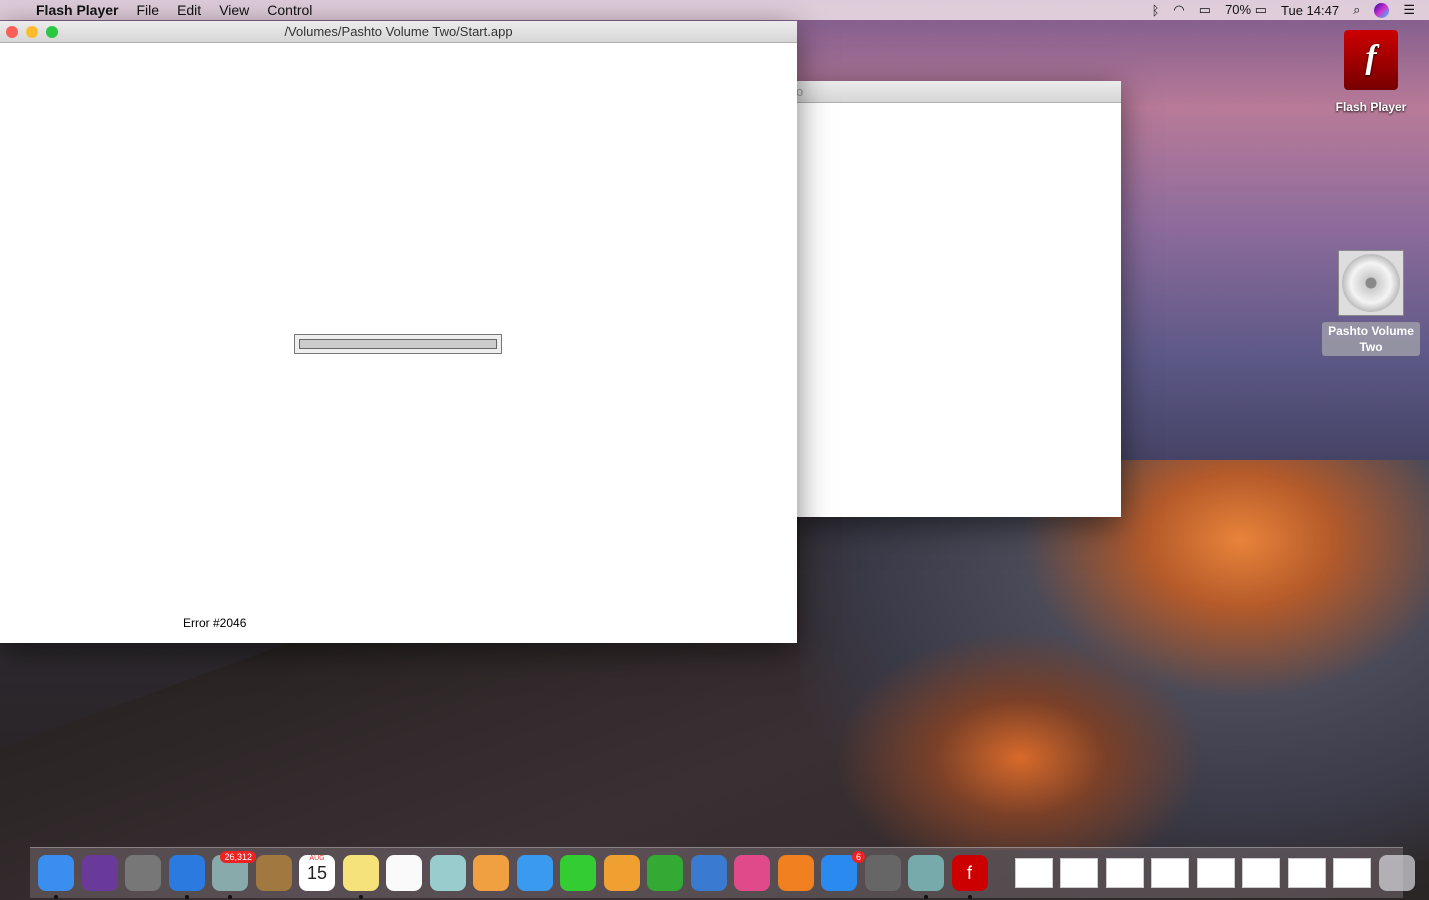 The image size is (1429, 900). Describe the element at coordinates (578, 873) in the screenshot. I see `dock-facetime` at that location.